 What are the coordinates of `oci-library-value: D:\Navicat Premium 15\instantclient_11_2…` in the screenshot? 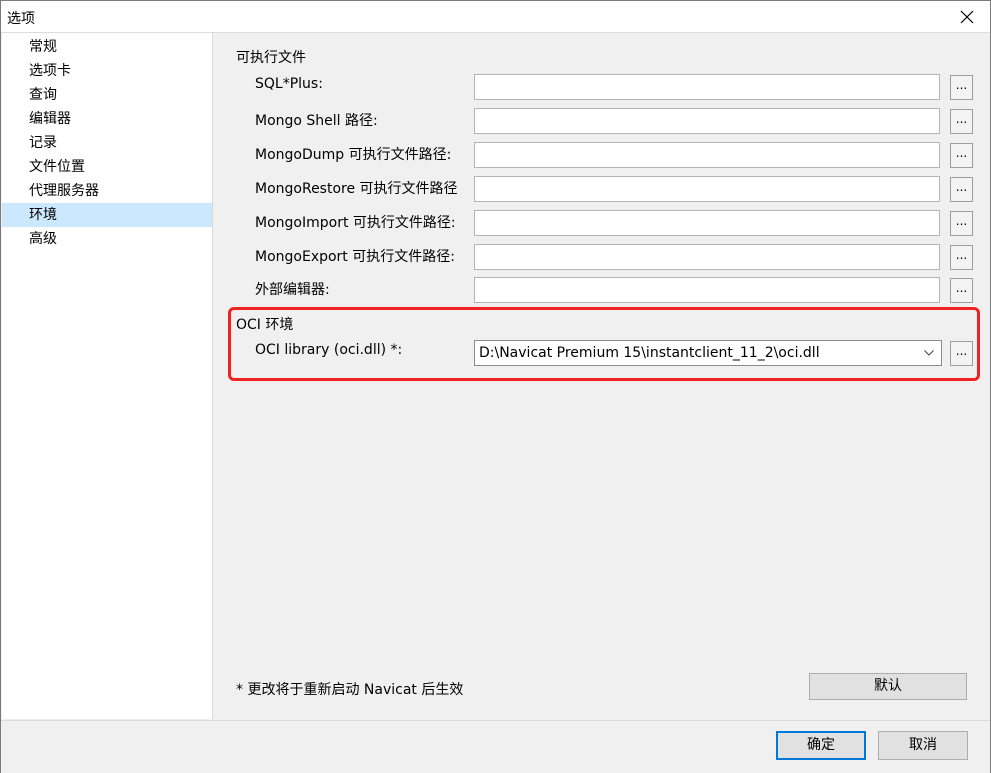 It's located at (649, 353).